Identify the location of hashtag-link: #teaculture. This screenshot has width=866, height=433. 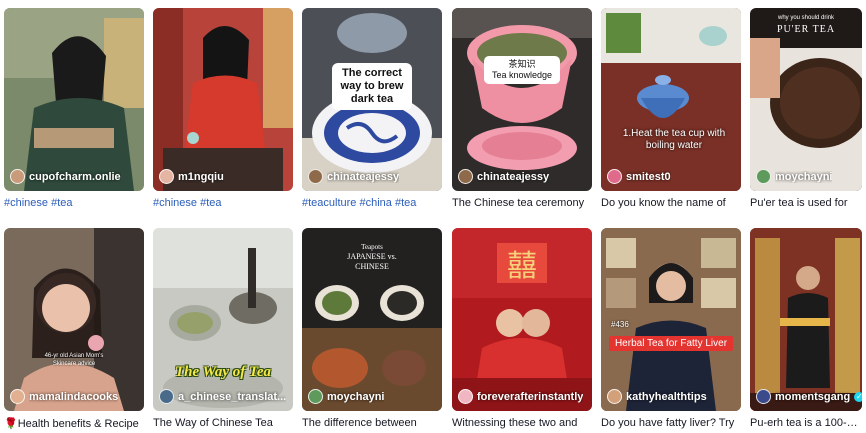
(329, 203).